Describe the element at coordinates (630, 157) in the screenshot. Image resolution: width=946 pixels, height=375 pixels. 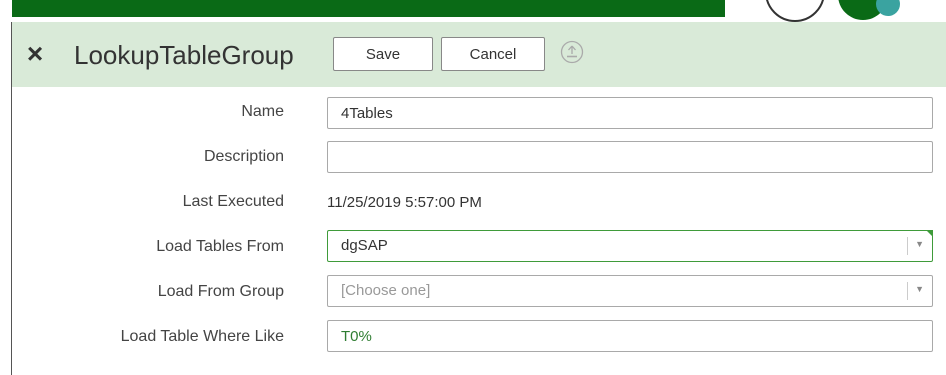
I see `description-field` at that location.